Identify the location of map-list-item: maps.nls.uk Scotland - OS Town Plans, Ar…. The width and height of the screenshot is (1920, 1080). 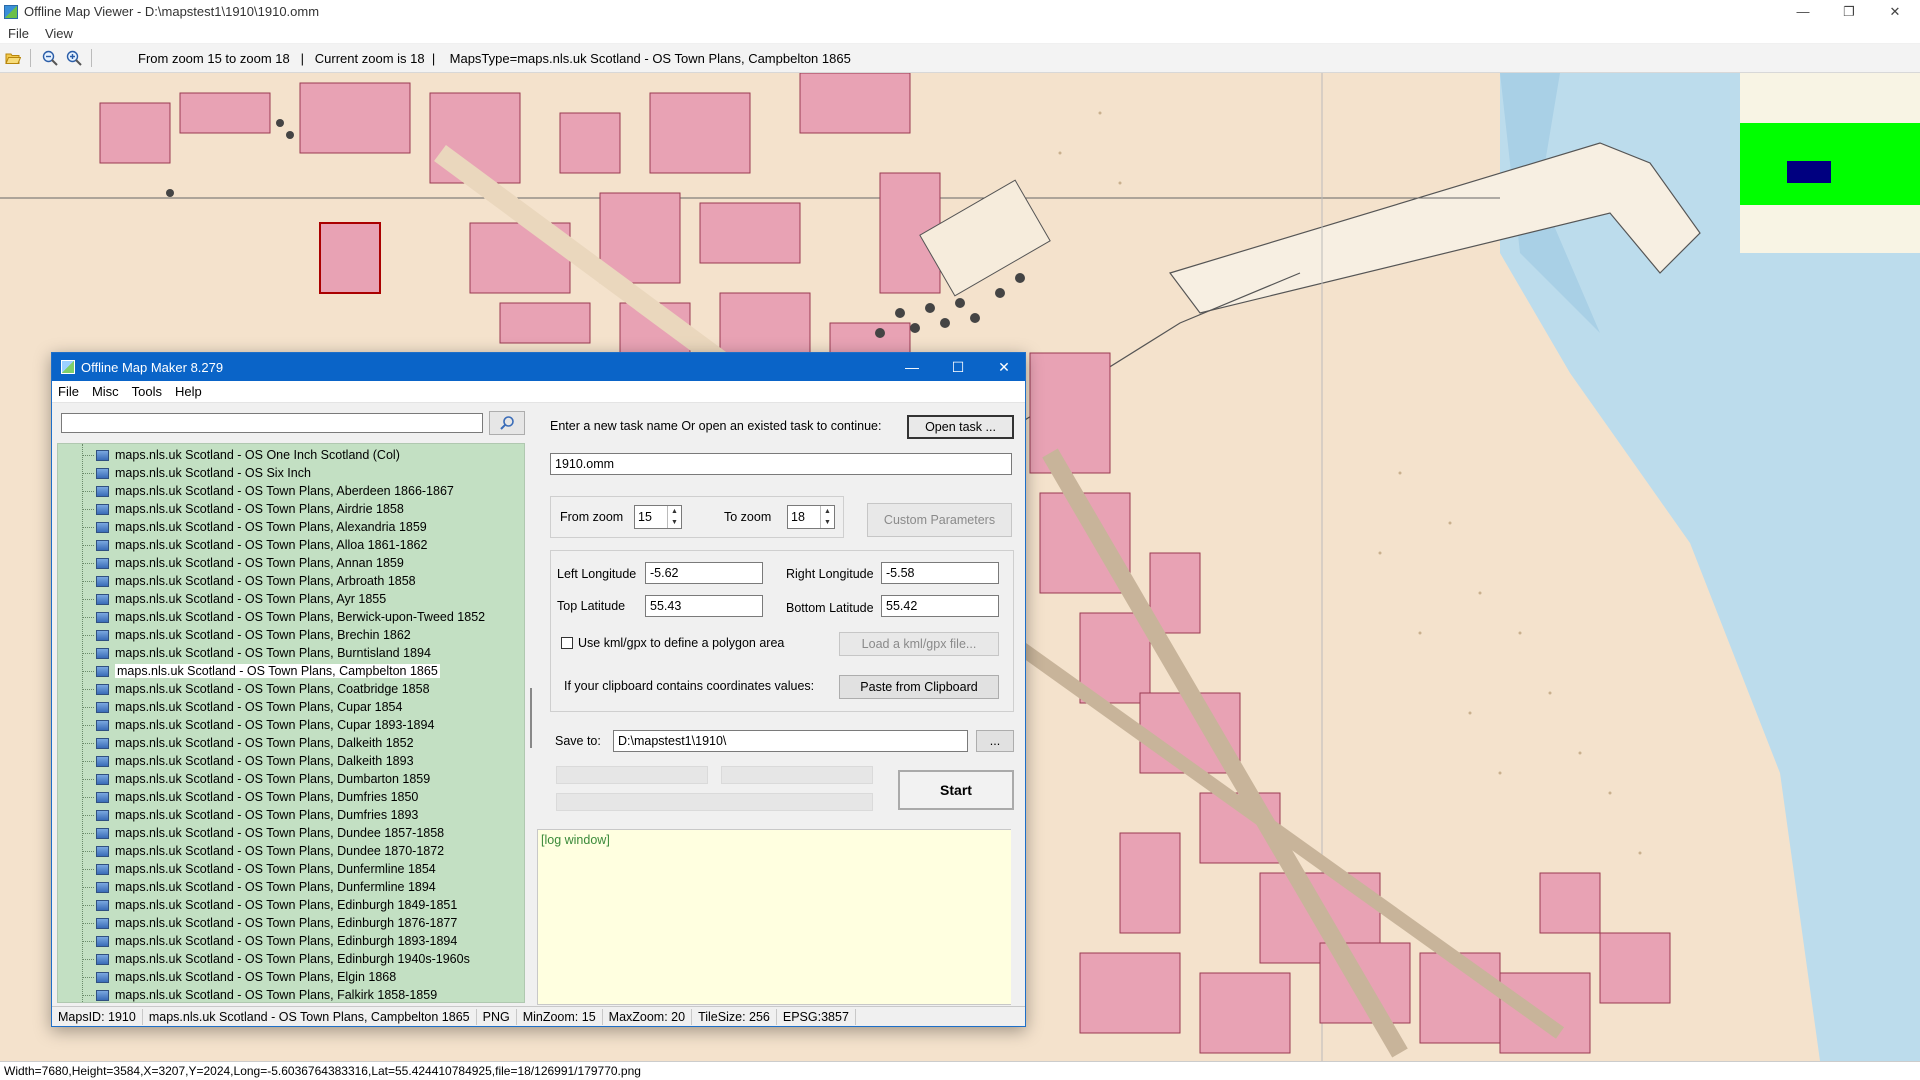
(256, 581).